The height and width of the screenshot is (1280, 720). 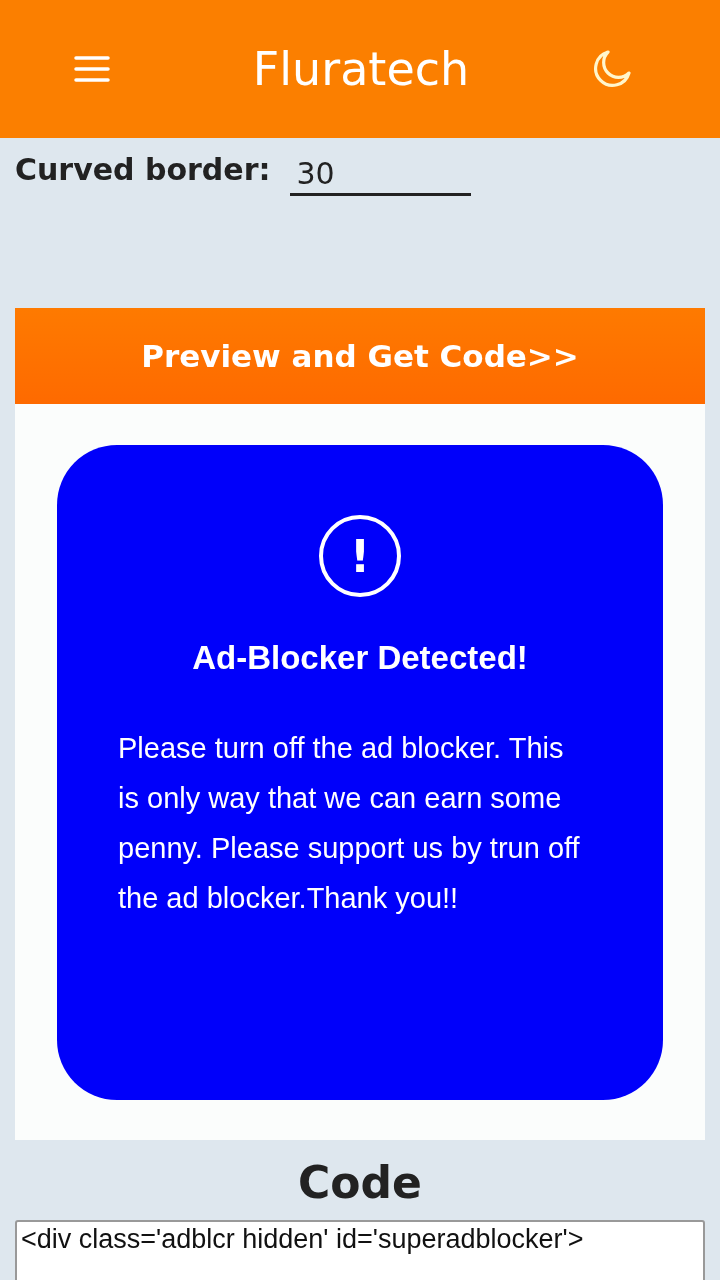 What do you see at coordinates (360, 1183) in the screenshot?
I see `code-heading: Code` at bounding box center [360, 1183].